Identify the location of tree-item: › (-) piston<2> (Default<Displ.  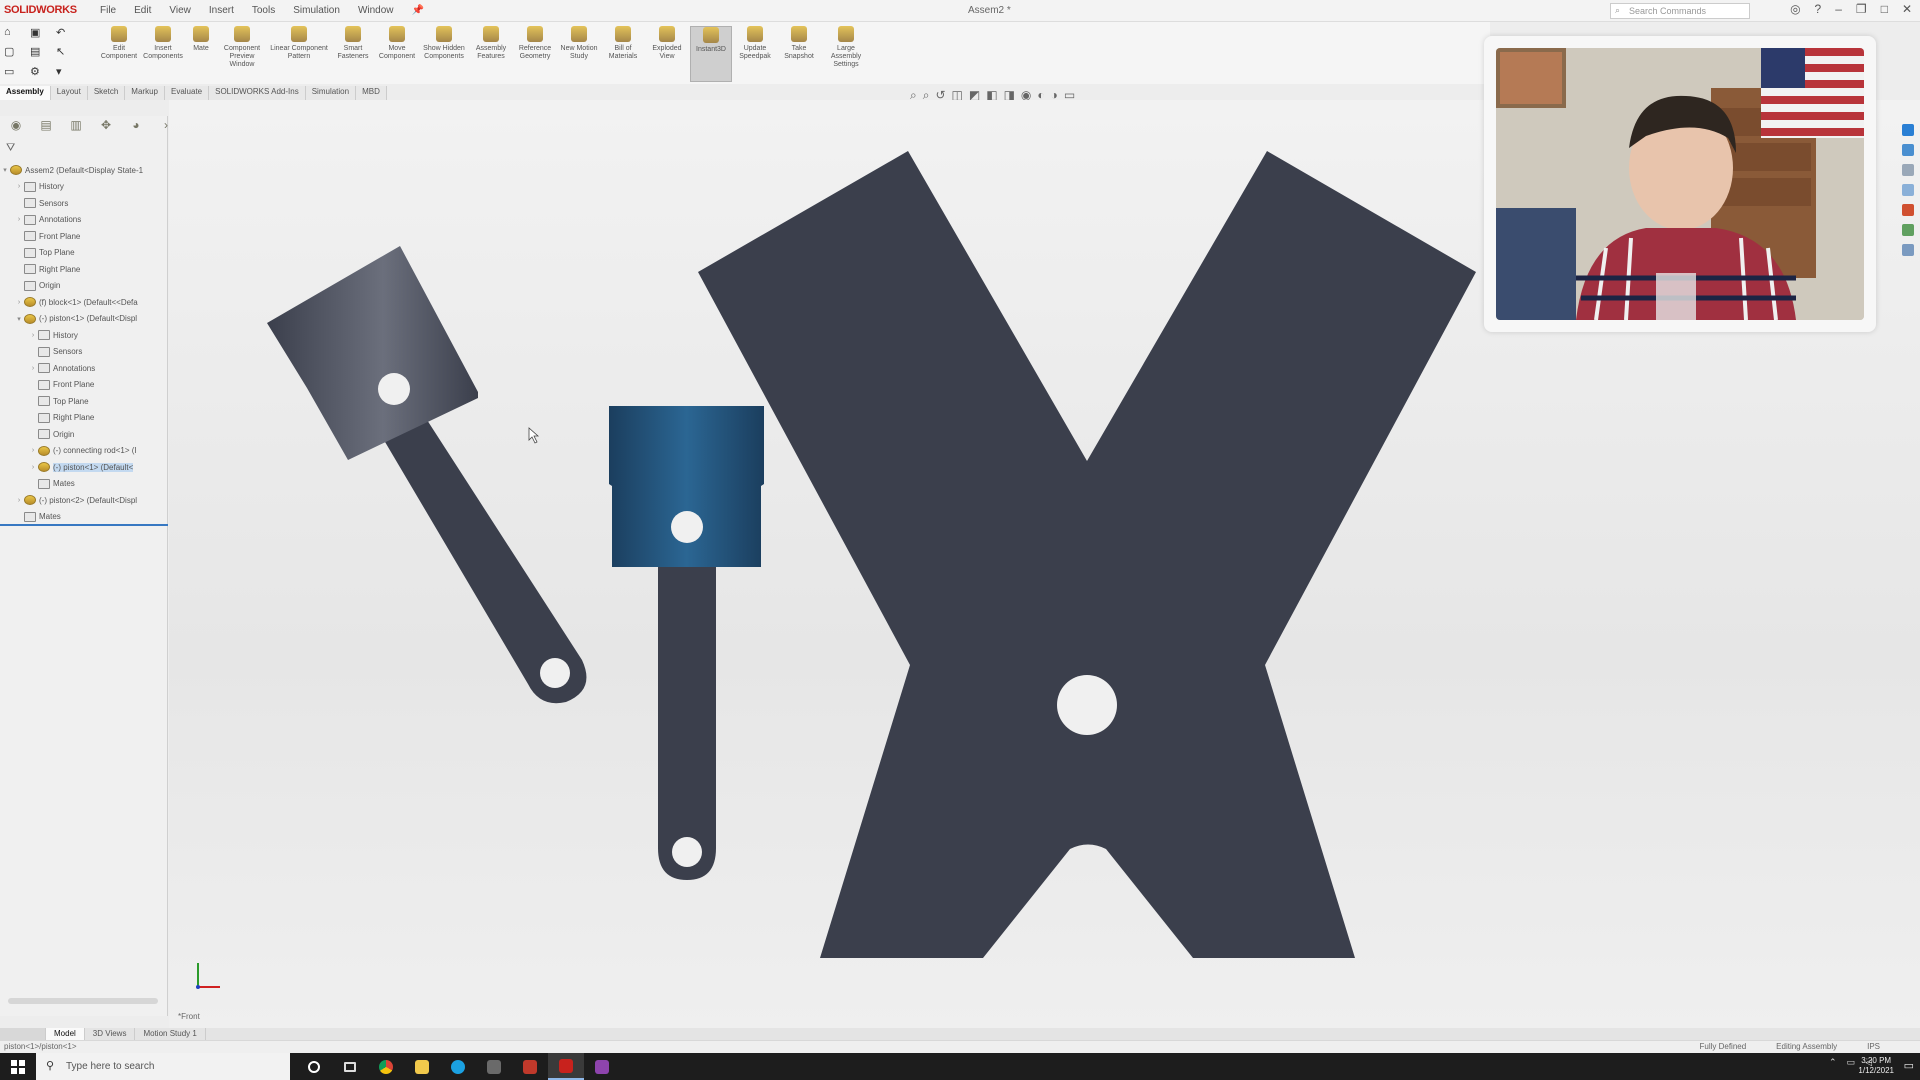
(84, 500).